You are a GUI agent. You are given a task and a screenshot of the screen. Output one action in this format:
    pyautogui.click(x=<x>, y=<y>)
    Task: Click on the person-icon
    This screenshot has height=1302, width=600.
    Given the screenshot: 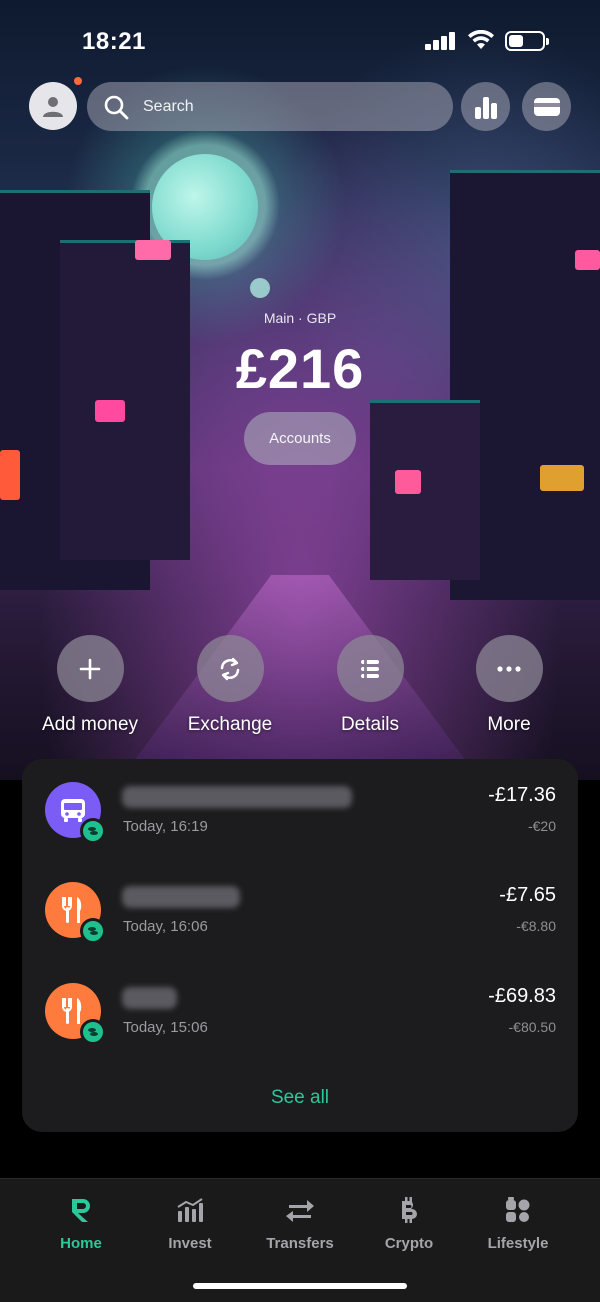 What is the action you would take?
    pyautogui.click(x=53, y=107)
    